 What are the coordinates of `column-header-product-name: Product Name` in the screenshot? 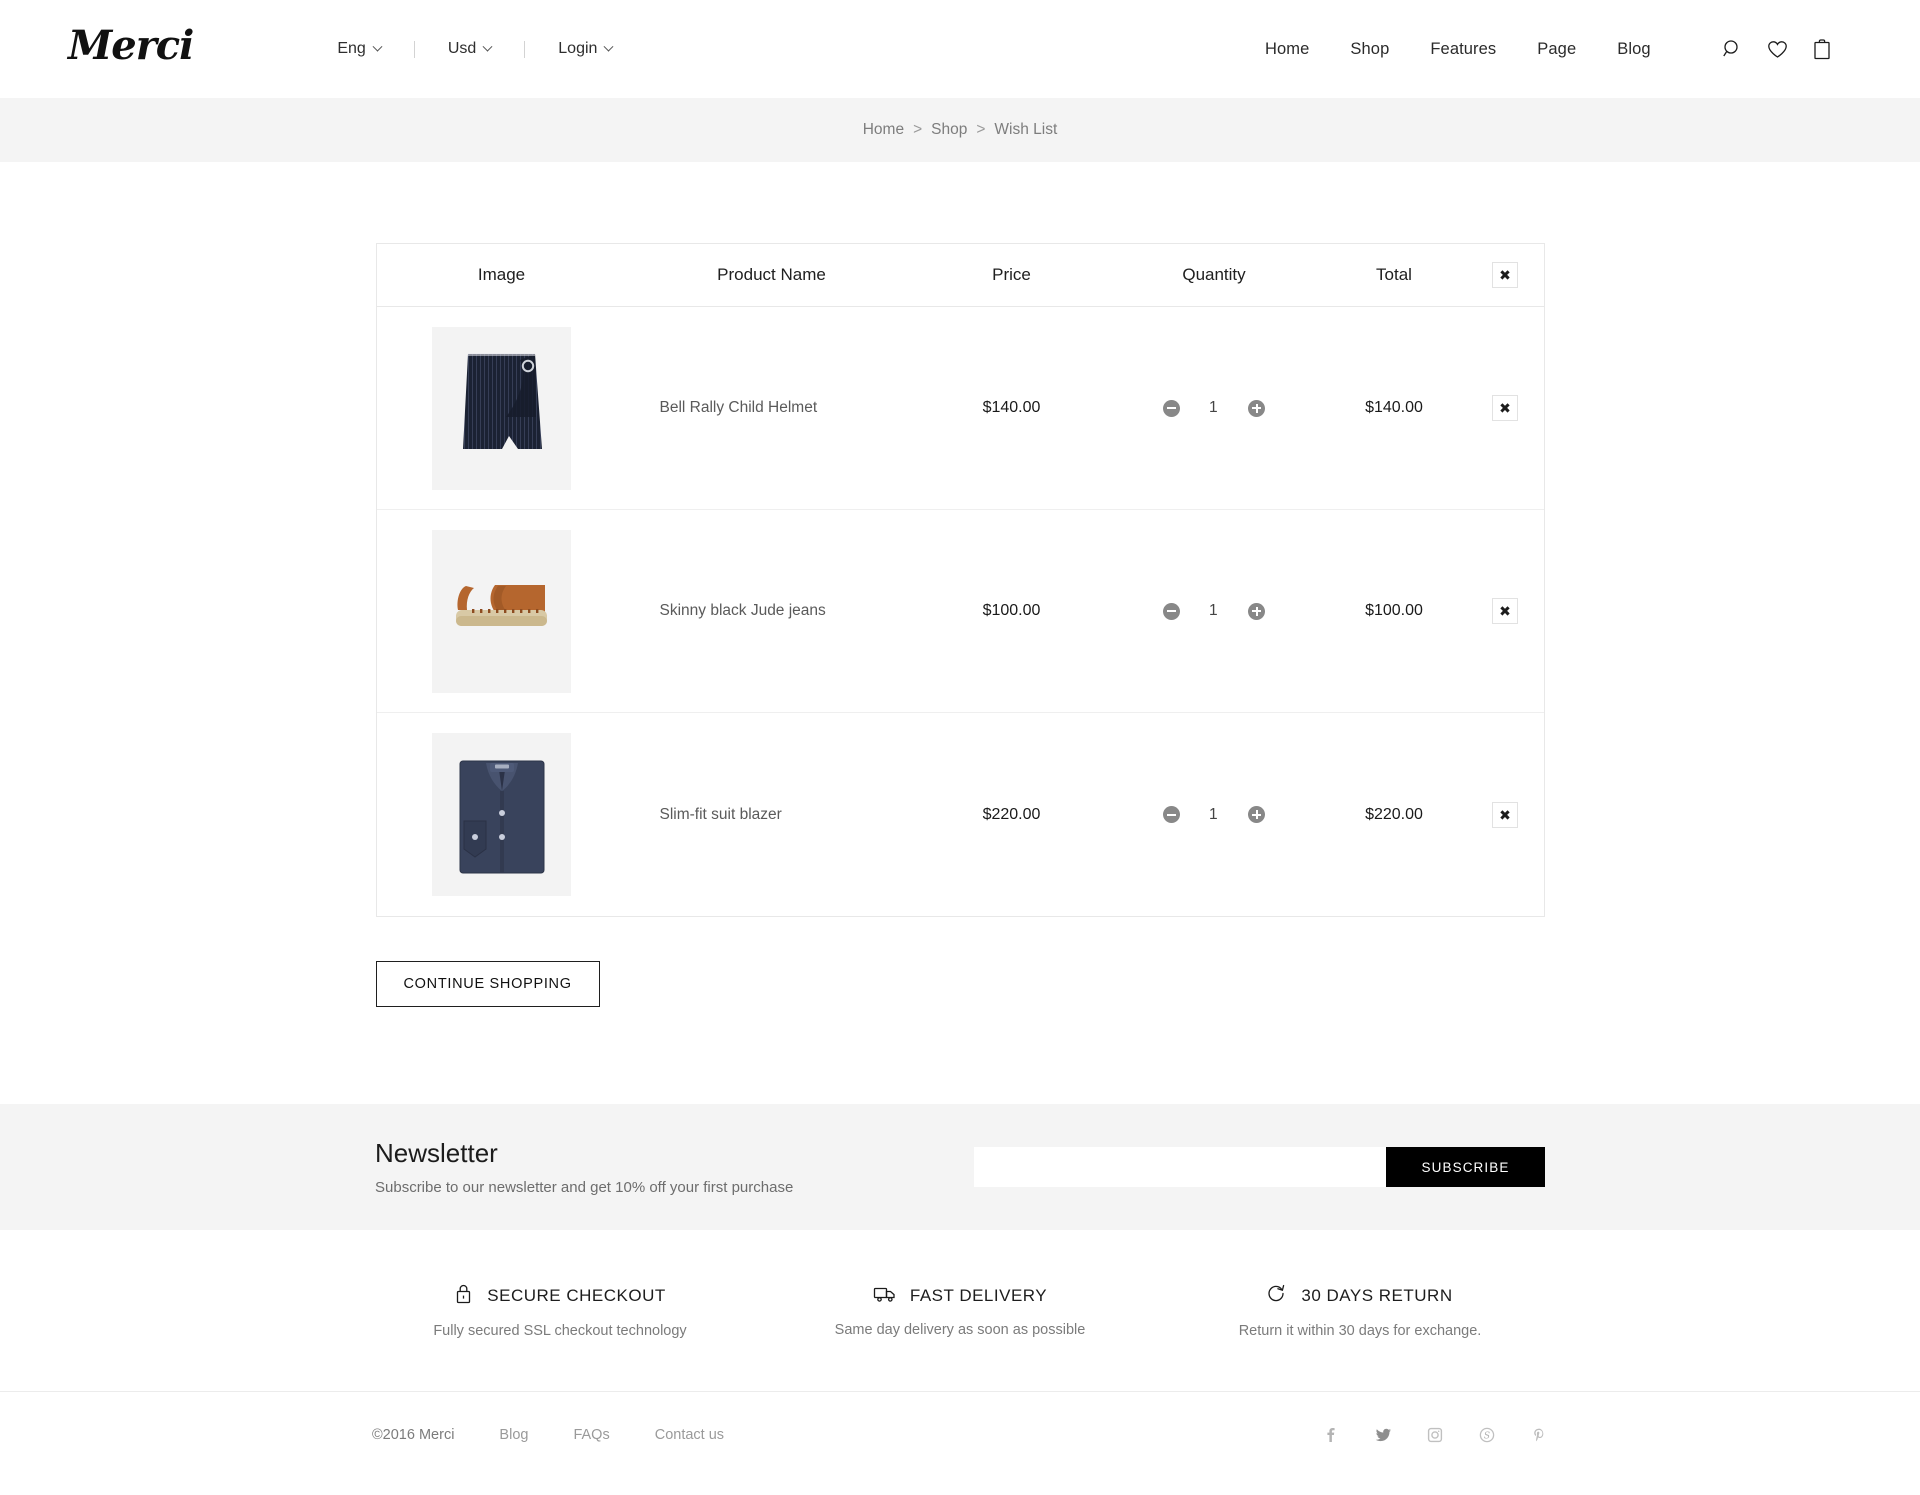 It's located at (771, 274).